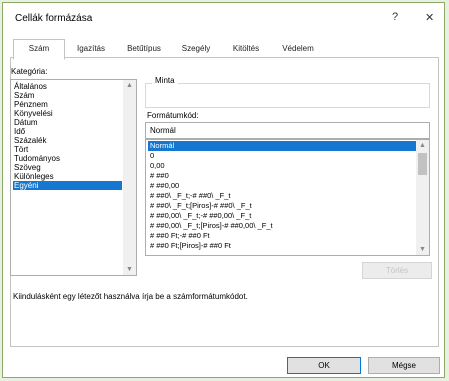  Describe the element at coordinates (395, 17) in the screenshot. I see `help-button: ?` at that location.